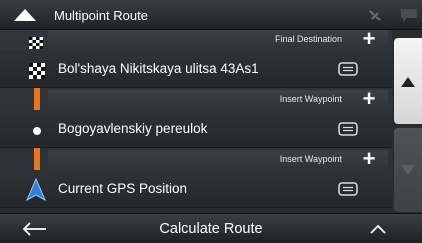 This screenshot has height=243, width=422. What do you see at coordinates (308, 39) in the screenshot?
I see `final-destination-label: Final Destination` at bounding box center [308, 39].